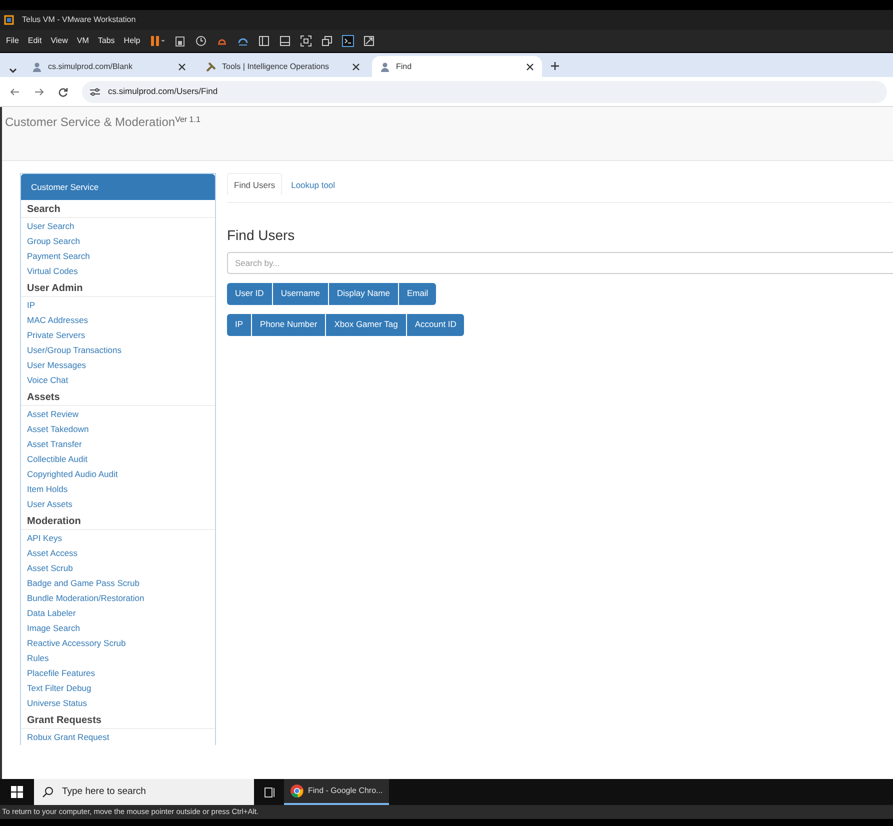 Image resolution: width=893 pixels, height=826 pixels. Describe the element at coordinates (118, 320) in the screenshot. I see `sidebar-link: MAC Addresses` at that location.